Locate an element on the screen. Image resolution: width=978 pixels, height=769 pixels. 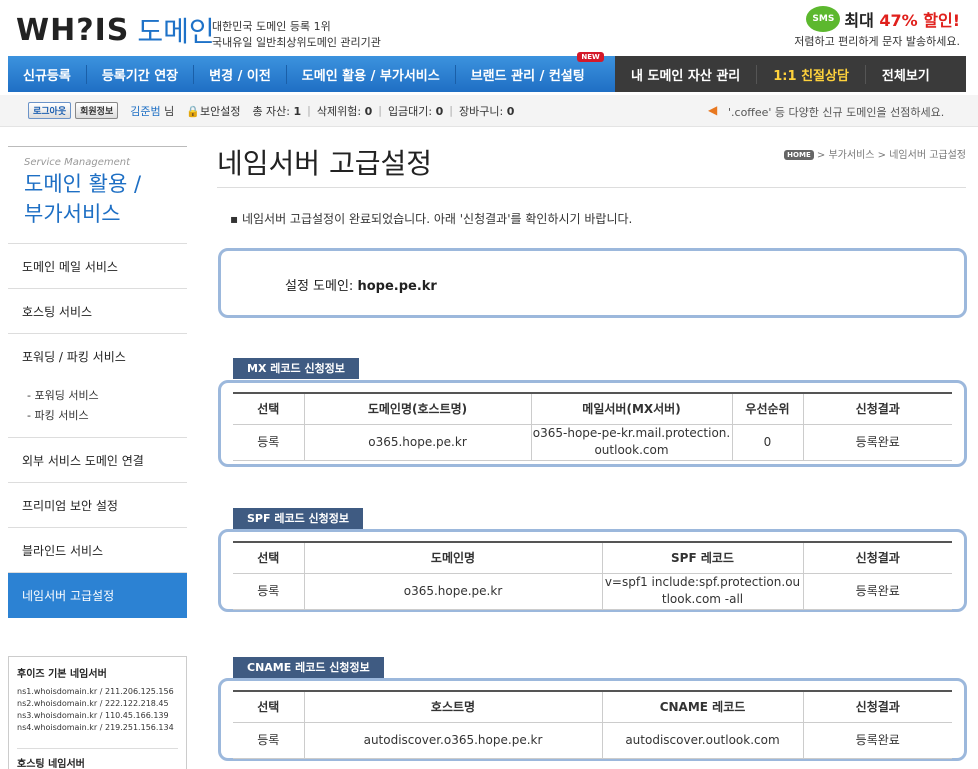
security-settings-link: 🔒보안설정 is located at coordinates (213, 111).